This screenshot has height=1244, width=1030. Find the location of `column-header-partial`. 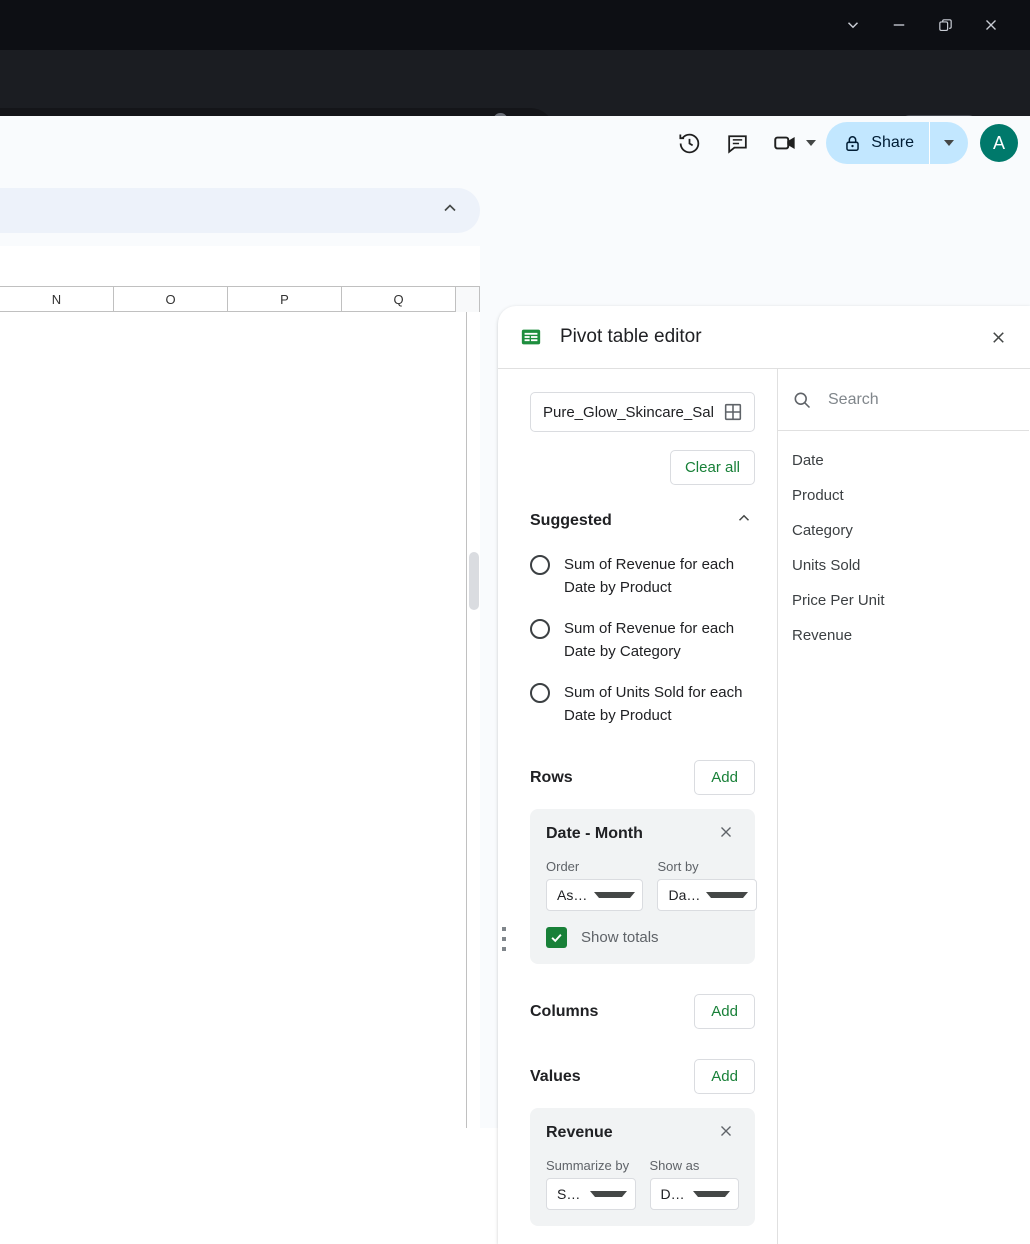

column-header-partial is located at coordinates (468, 299).